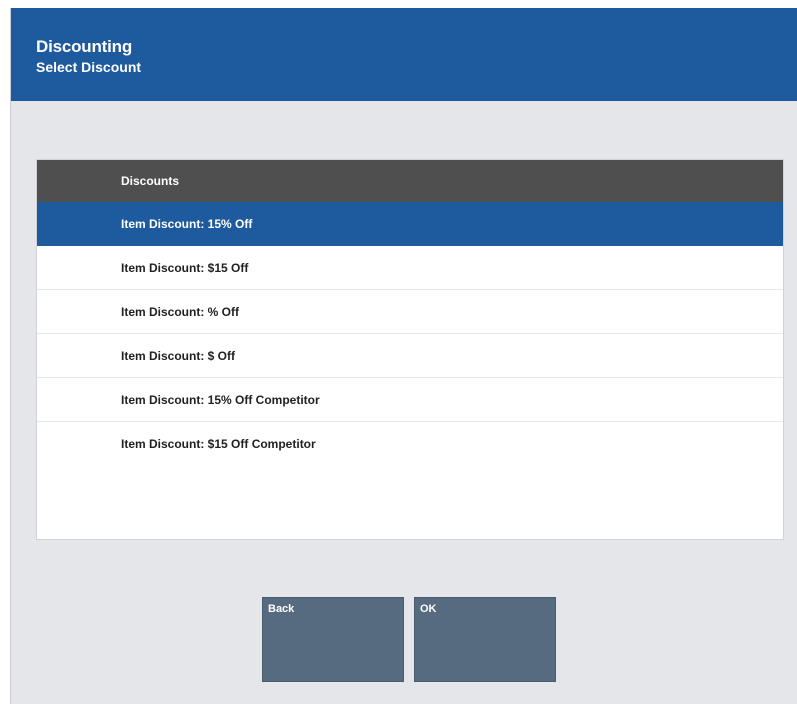  What do you see at coordinates (84, 46) in the screenshot?
I see `page-title: Discounting` at bounding box center [84, 46].